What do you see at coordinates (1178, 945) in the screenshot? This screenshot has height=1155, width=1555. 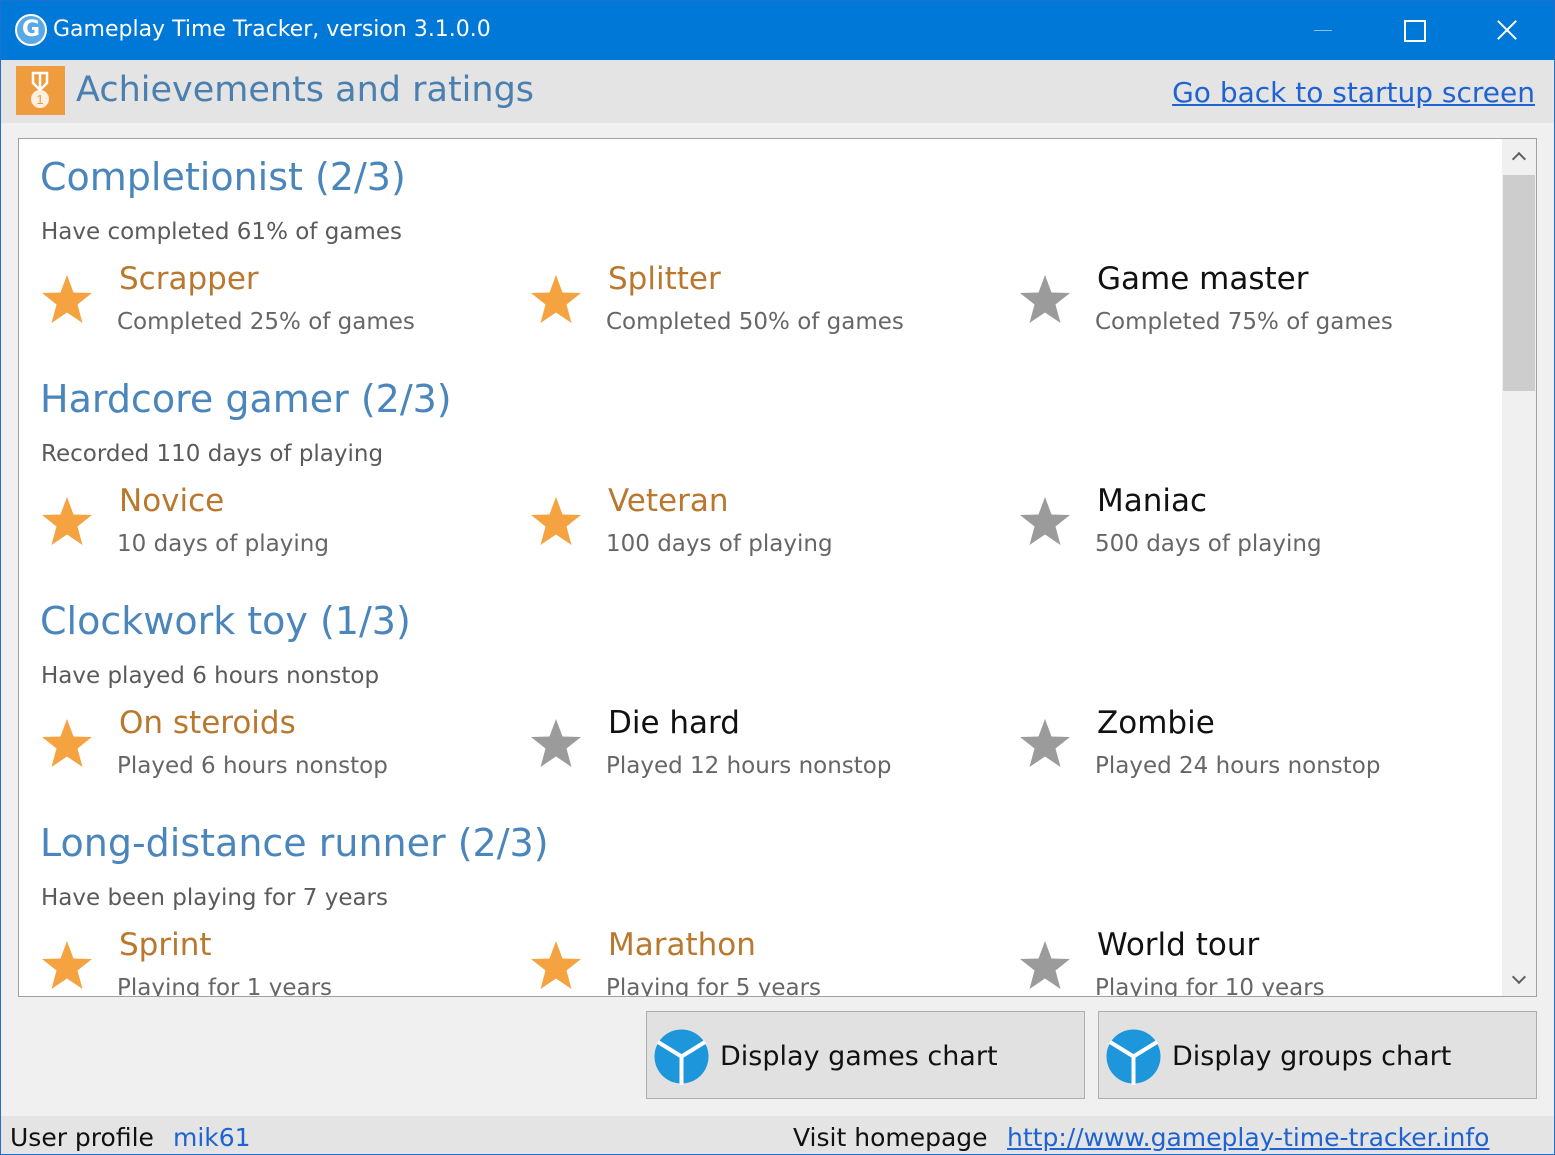 I see `achievement-name: World tour` at bounding box center [1178, 945].